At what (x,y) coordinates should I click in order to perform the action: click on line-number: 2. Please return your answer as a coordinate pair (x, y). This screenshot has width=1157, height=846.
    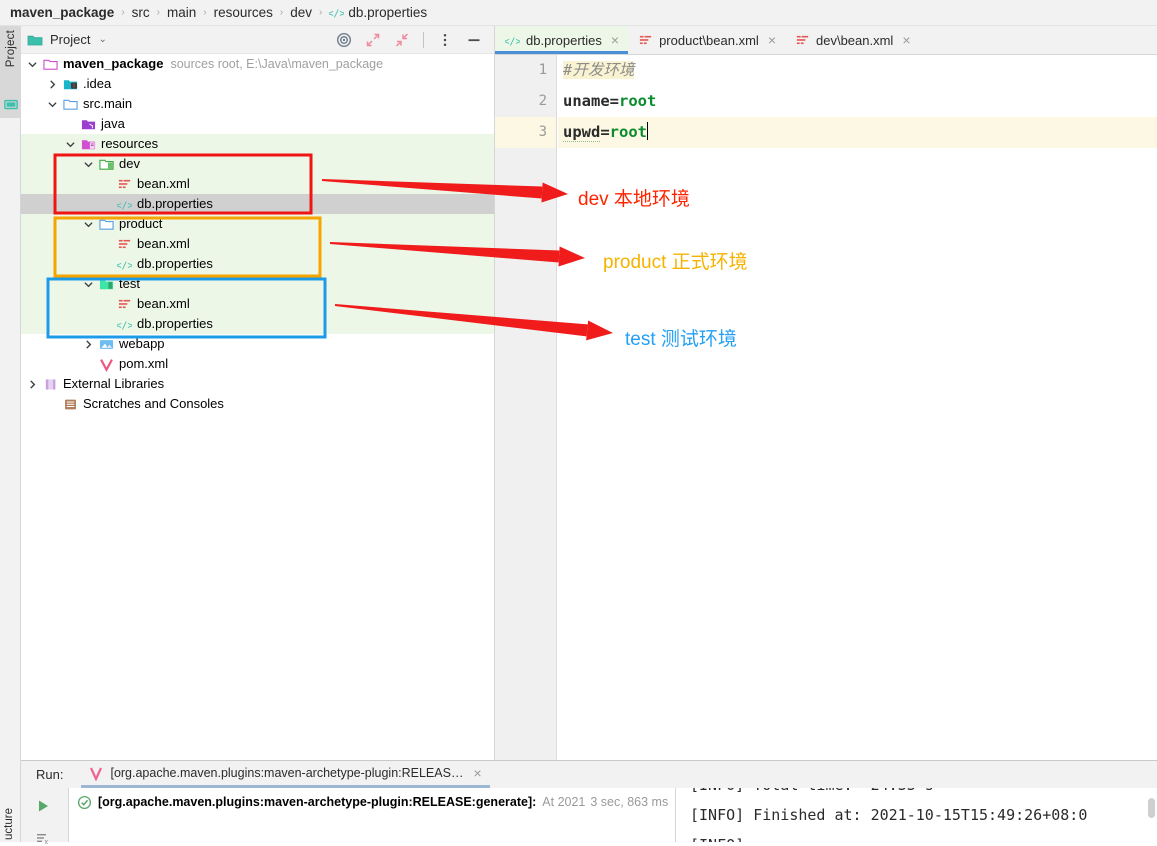
    Looking at the image, I should click on (542, 101).